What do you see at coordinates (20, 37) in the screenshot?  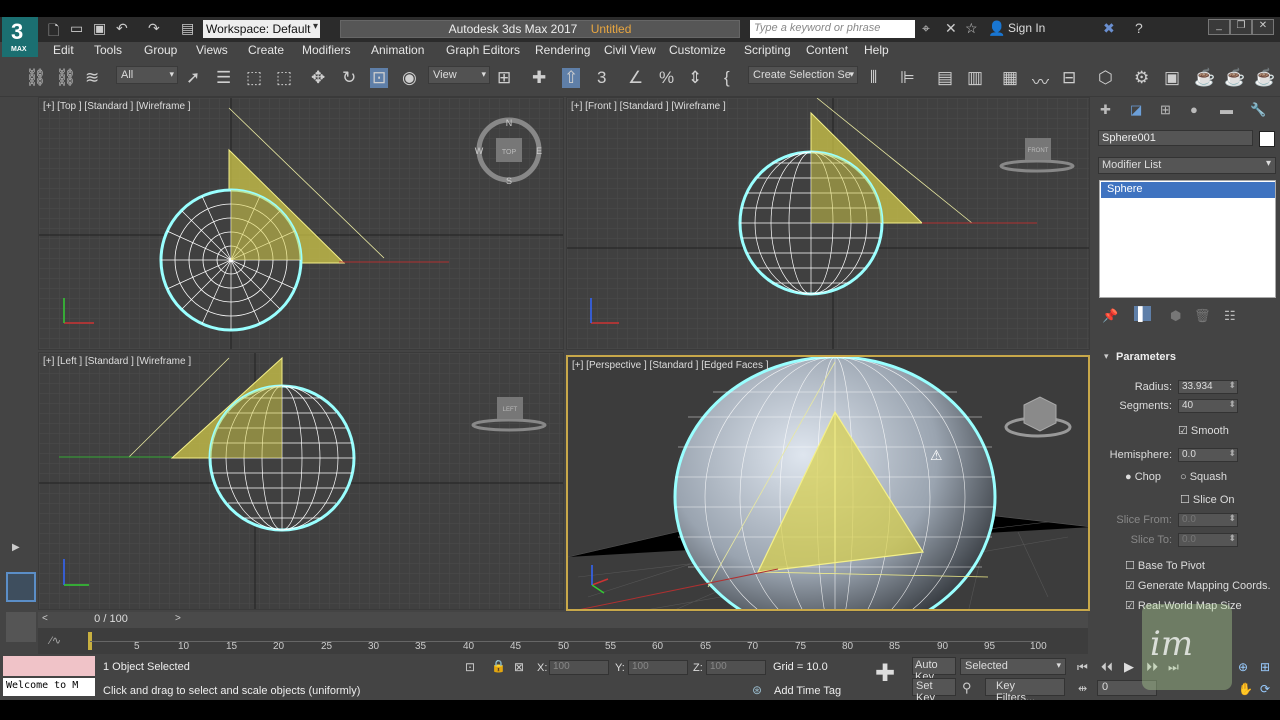 I see `app-logo-button: 3 MAX` at bounding box center [20, 37].